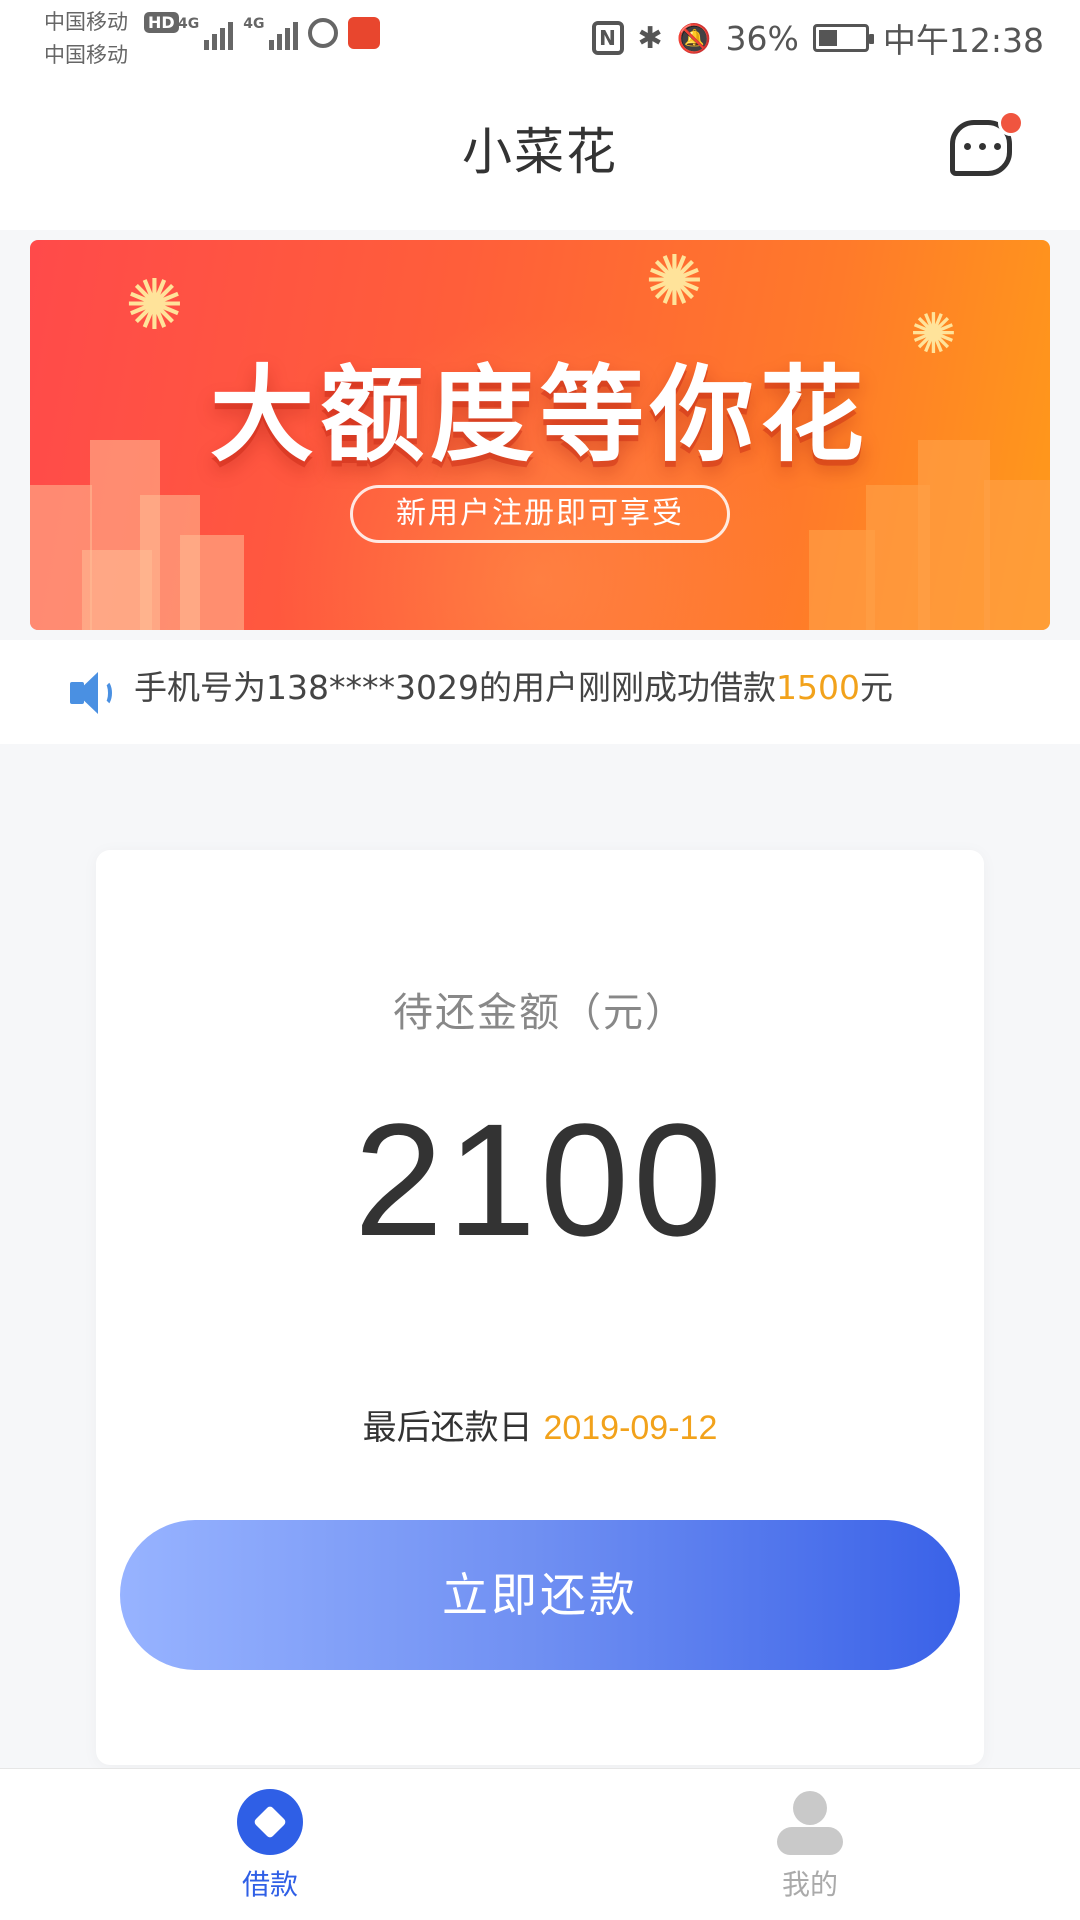 The width and height of the screenshot is (1080, 1920). Describe the element at coordinates (540, 40) in the screenshot. I see `status-bar: 中国移动 中国移动 HD 4G 4G N ✱ 🔕 36% 中午12:38` at that location.